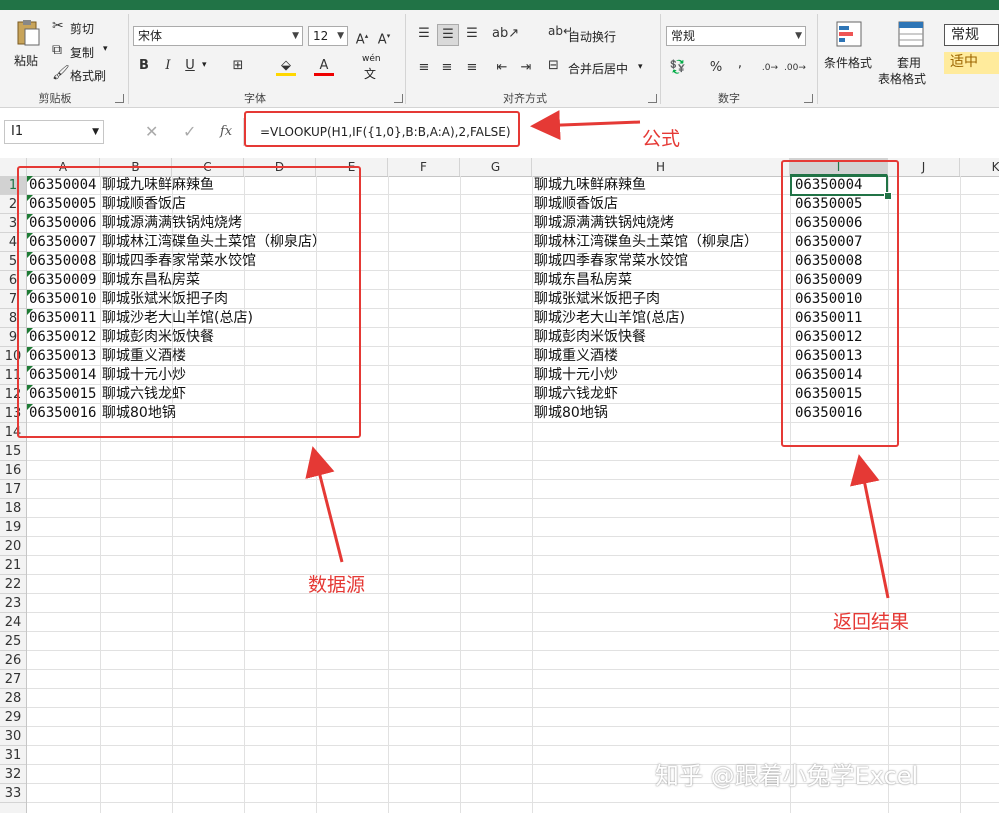  Describe the element at coordinates (585, 125) in the screenshot. I see `formula-arrow` at that location.